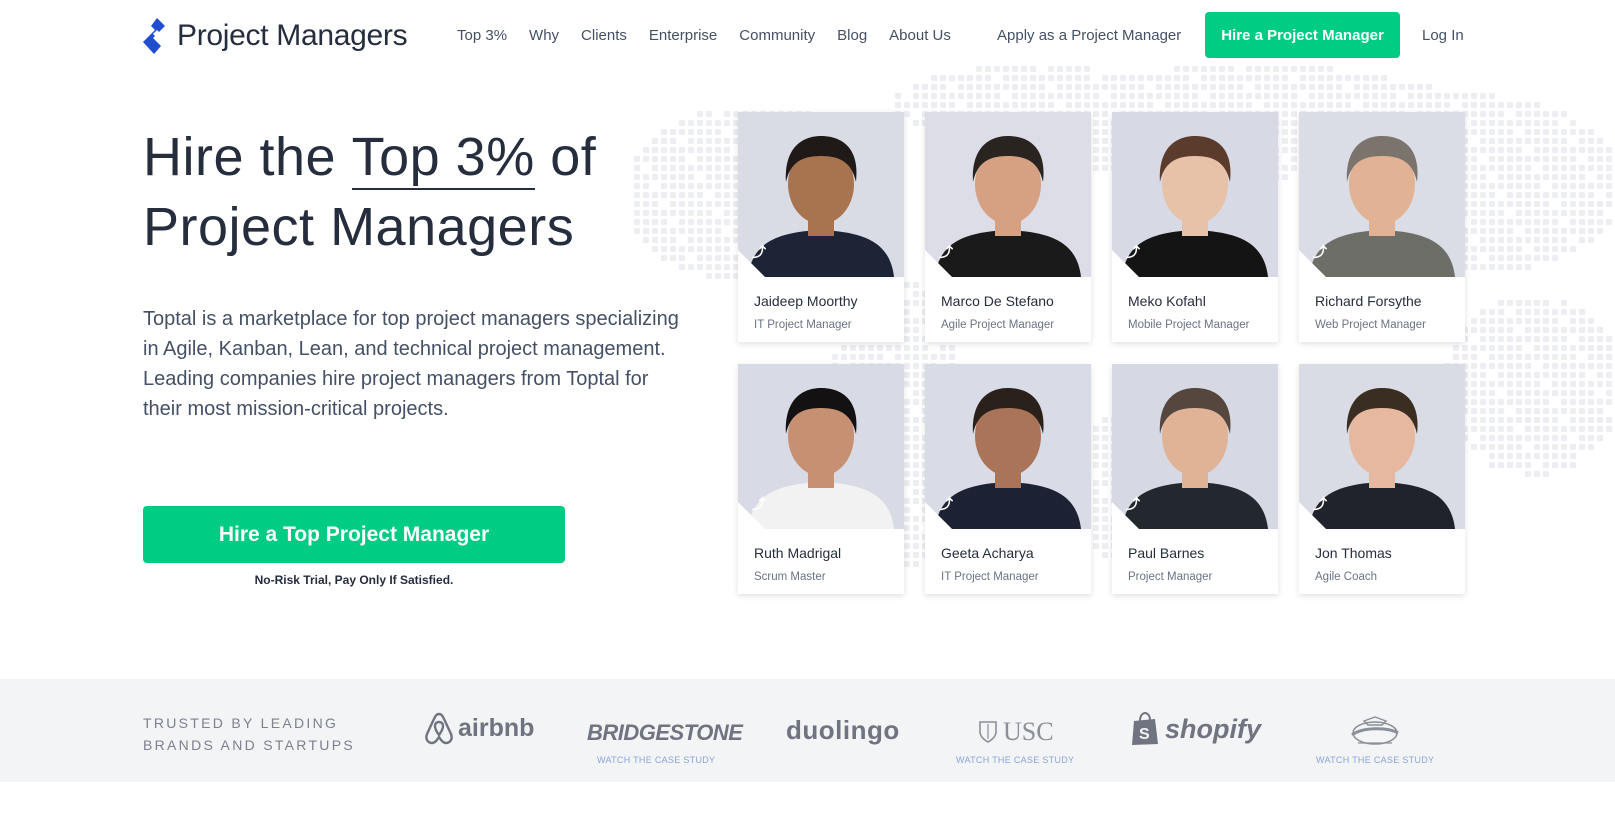  Describe the element at coordinates (565, 157) in the screenshot. I see `hero-title-post: of` at that location.